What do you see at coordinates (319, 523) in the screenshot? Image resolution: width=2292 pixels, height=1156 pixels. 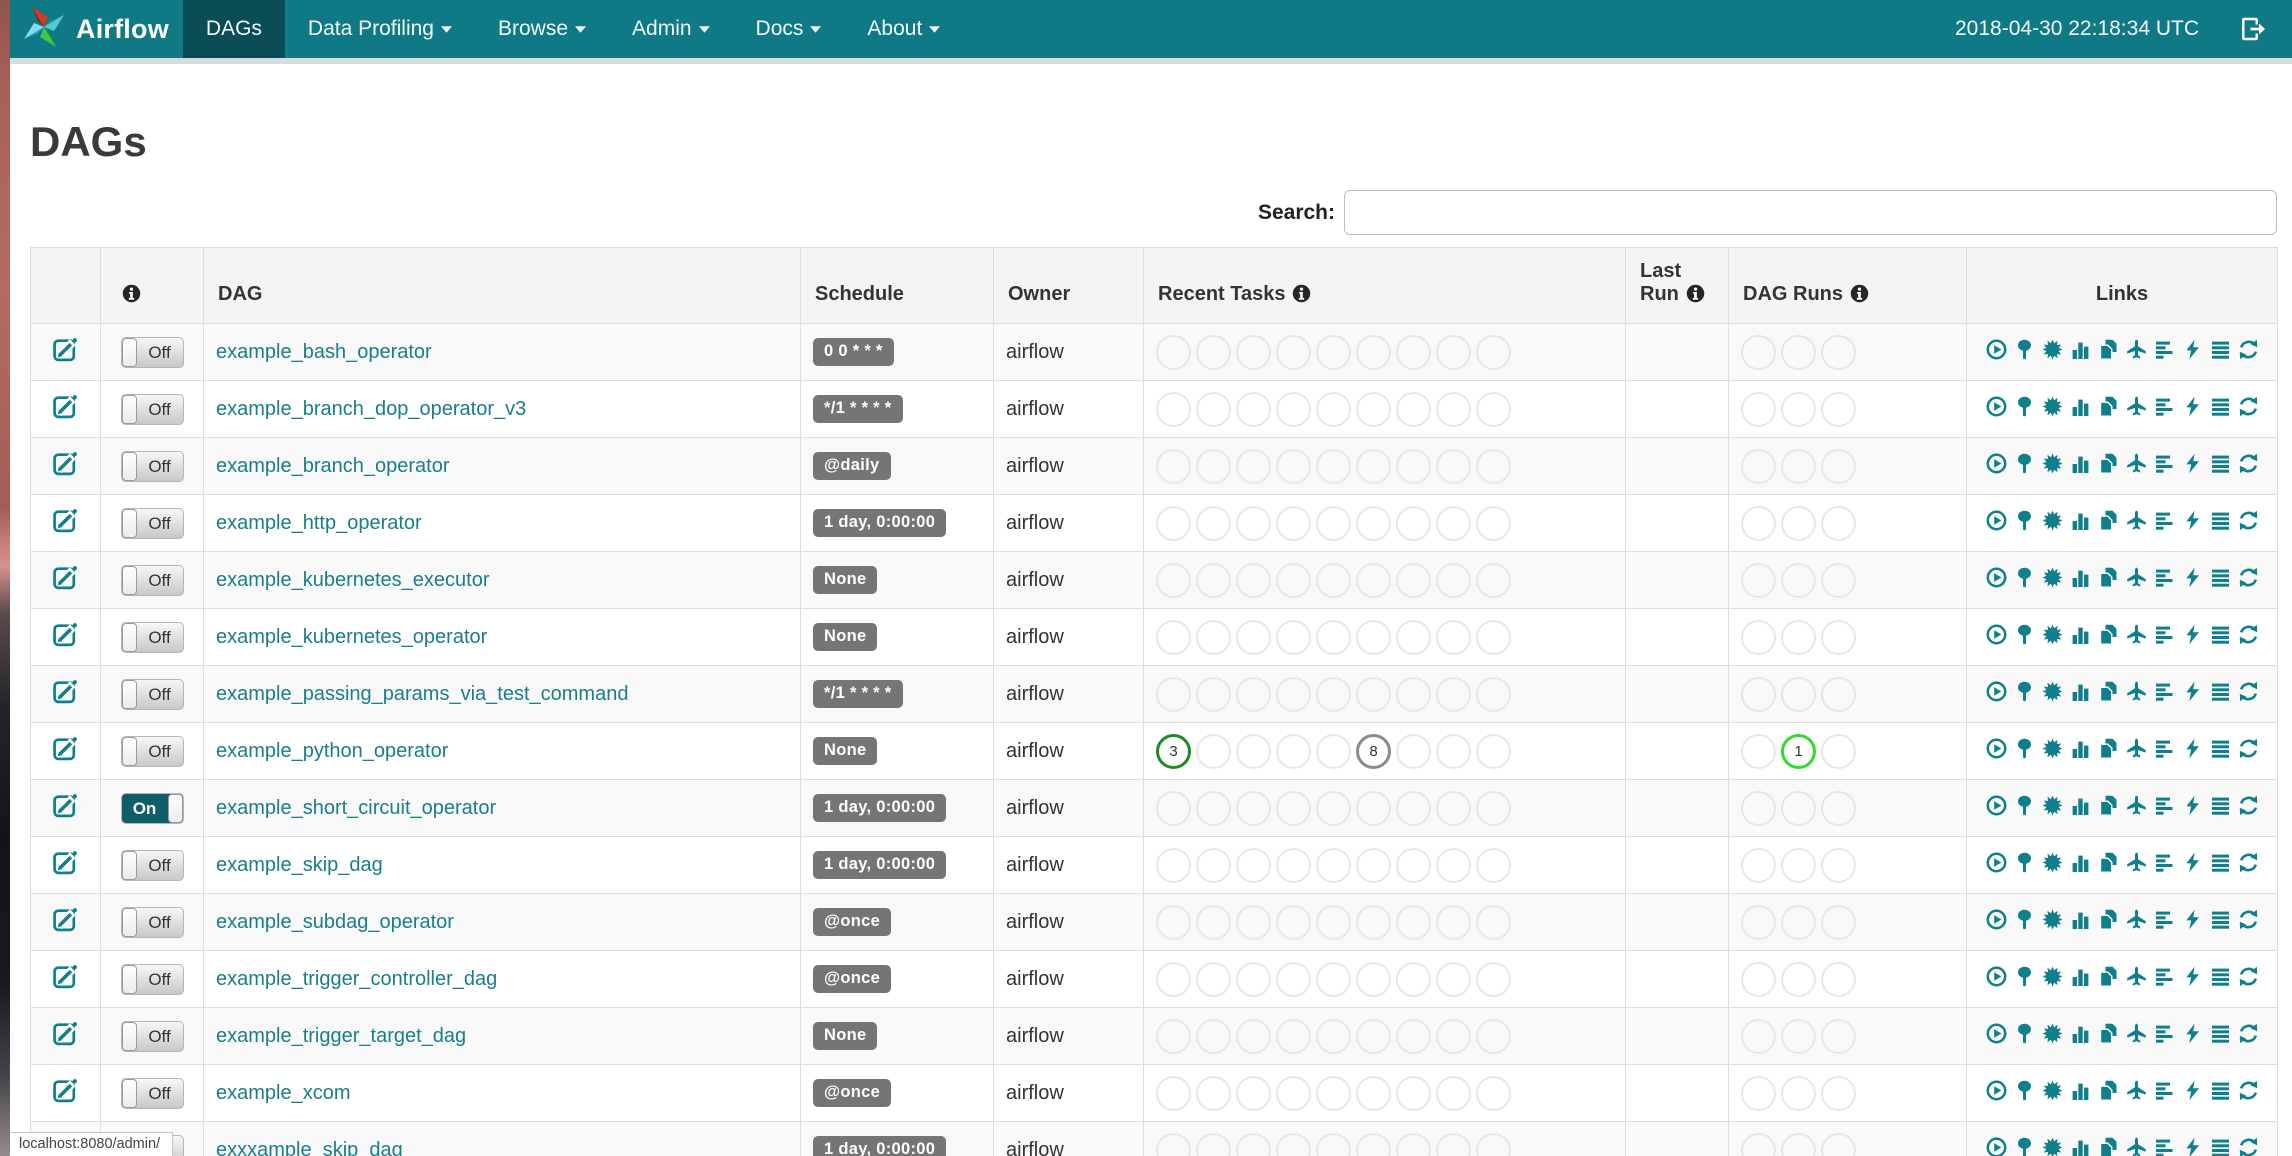 I see `dag-link: example_http_operator` at bounding box center [319, 523].